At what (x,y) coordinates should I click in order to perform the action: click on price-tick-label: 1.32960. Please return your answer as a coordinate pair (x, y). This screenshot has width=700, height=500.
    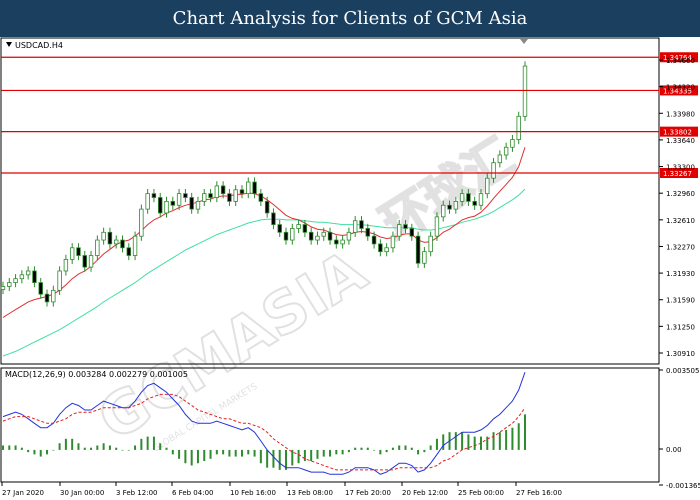
    Looking at the image, I should click on (680, 194).